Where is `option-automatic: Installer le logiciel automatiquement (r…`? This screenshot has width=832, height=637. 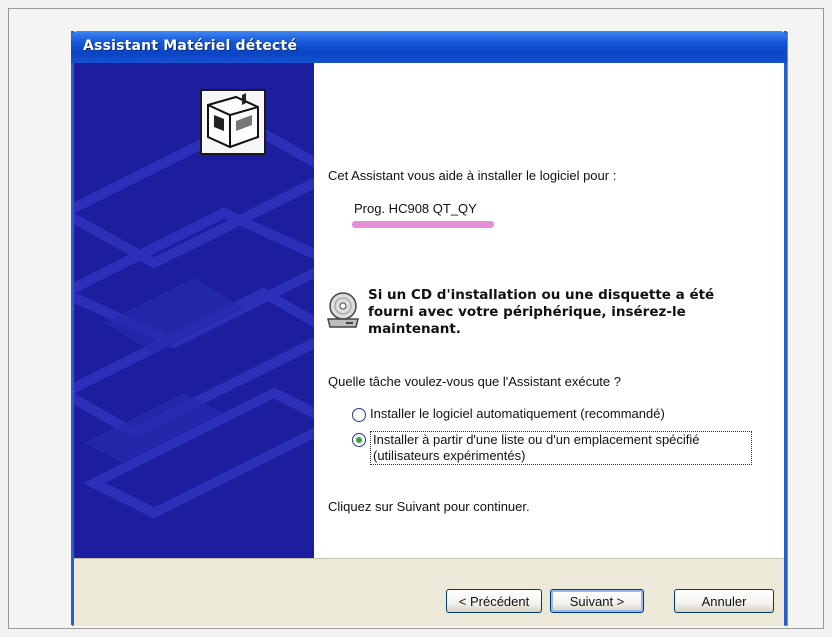 option-automatic: Installer le logiciel automatiquement (r… is located at coordinates (508, 414).